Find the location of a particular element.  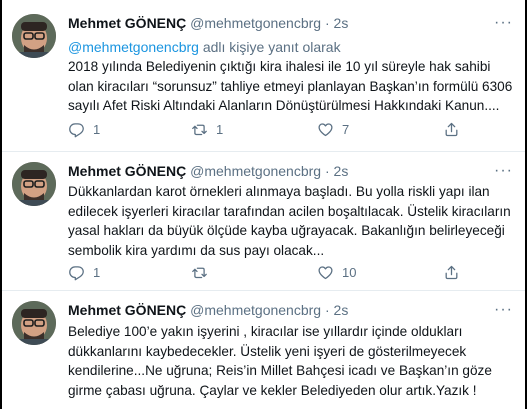

retweet-button: 1 is located at coordinates (207, 129).